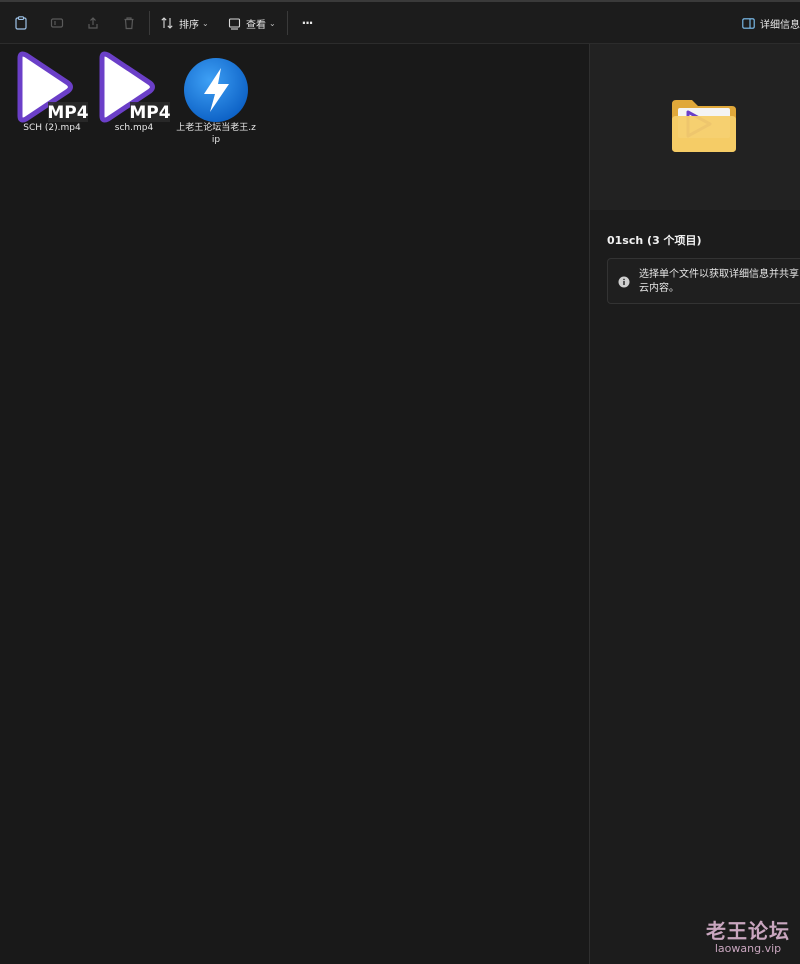 The width and height of the screenshot is (800, 964). I want to click on view-label: 查看, so click(256, 25).